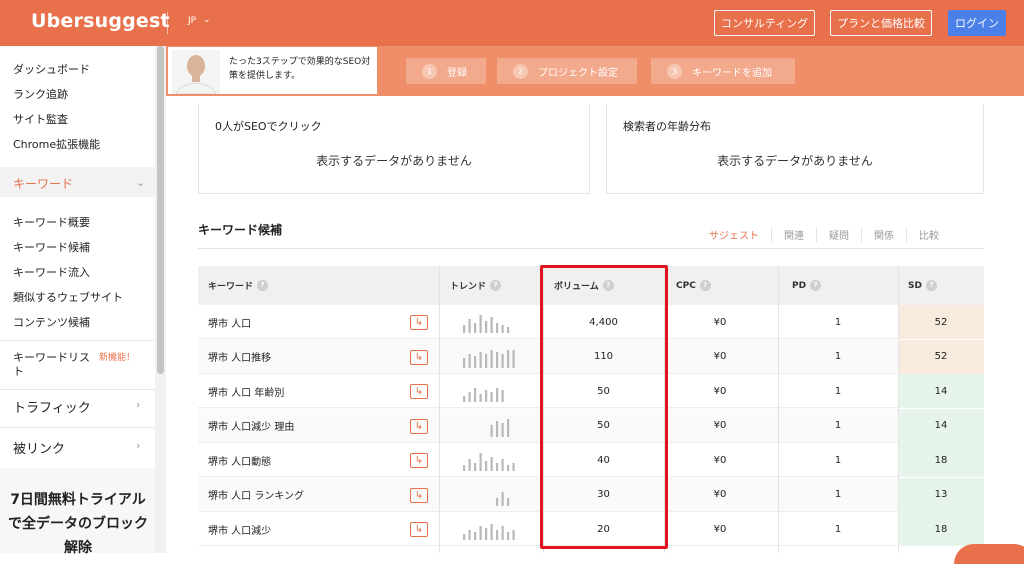  Describe the element at coordinates (394, 161) in the screenshot. I see `empty-message: 表示するデータがありません` at that location.